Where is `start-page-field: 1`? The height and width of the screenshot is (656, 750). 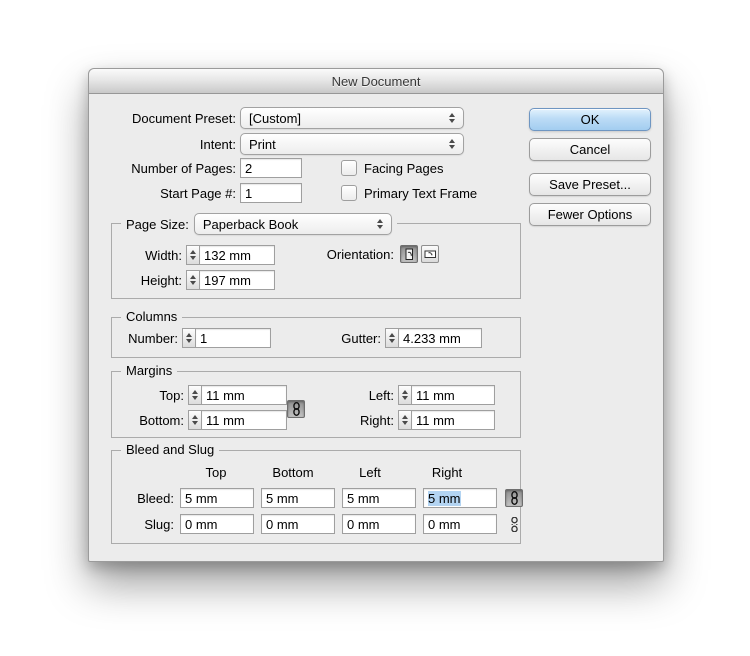 start-page-field: 1 is located at coordinates (271, 193).